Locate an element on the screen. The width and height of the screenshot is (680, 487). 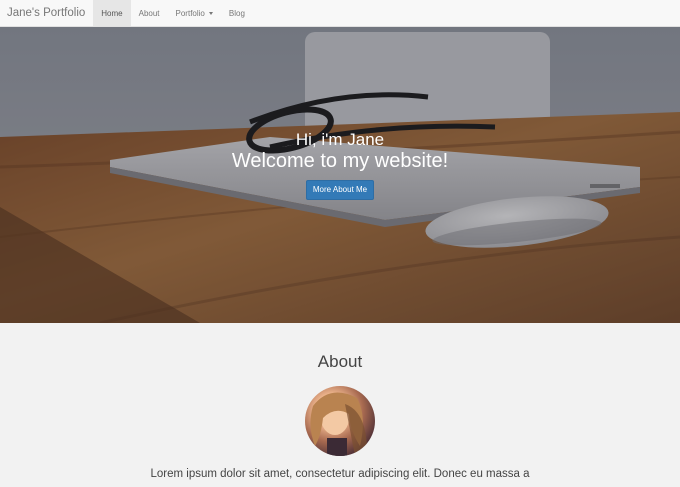
nav-item-blog-label: Blog is located at coordinates (236, 13).